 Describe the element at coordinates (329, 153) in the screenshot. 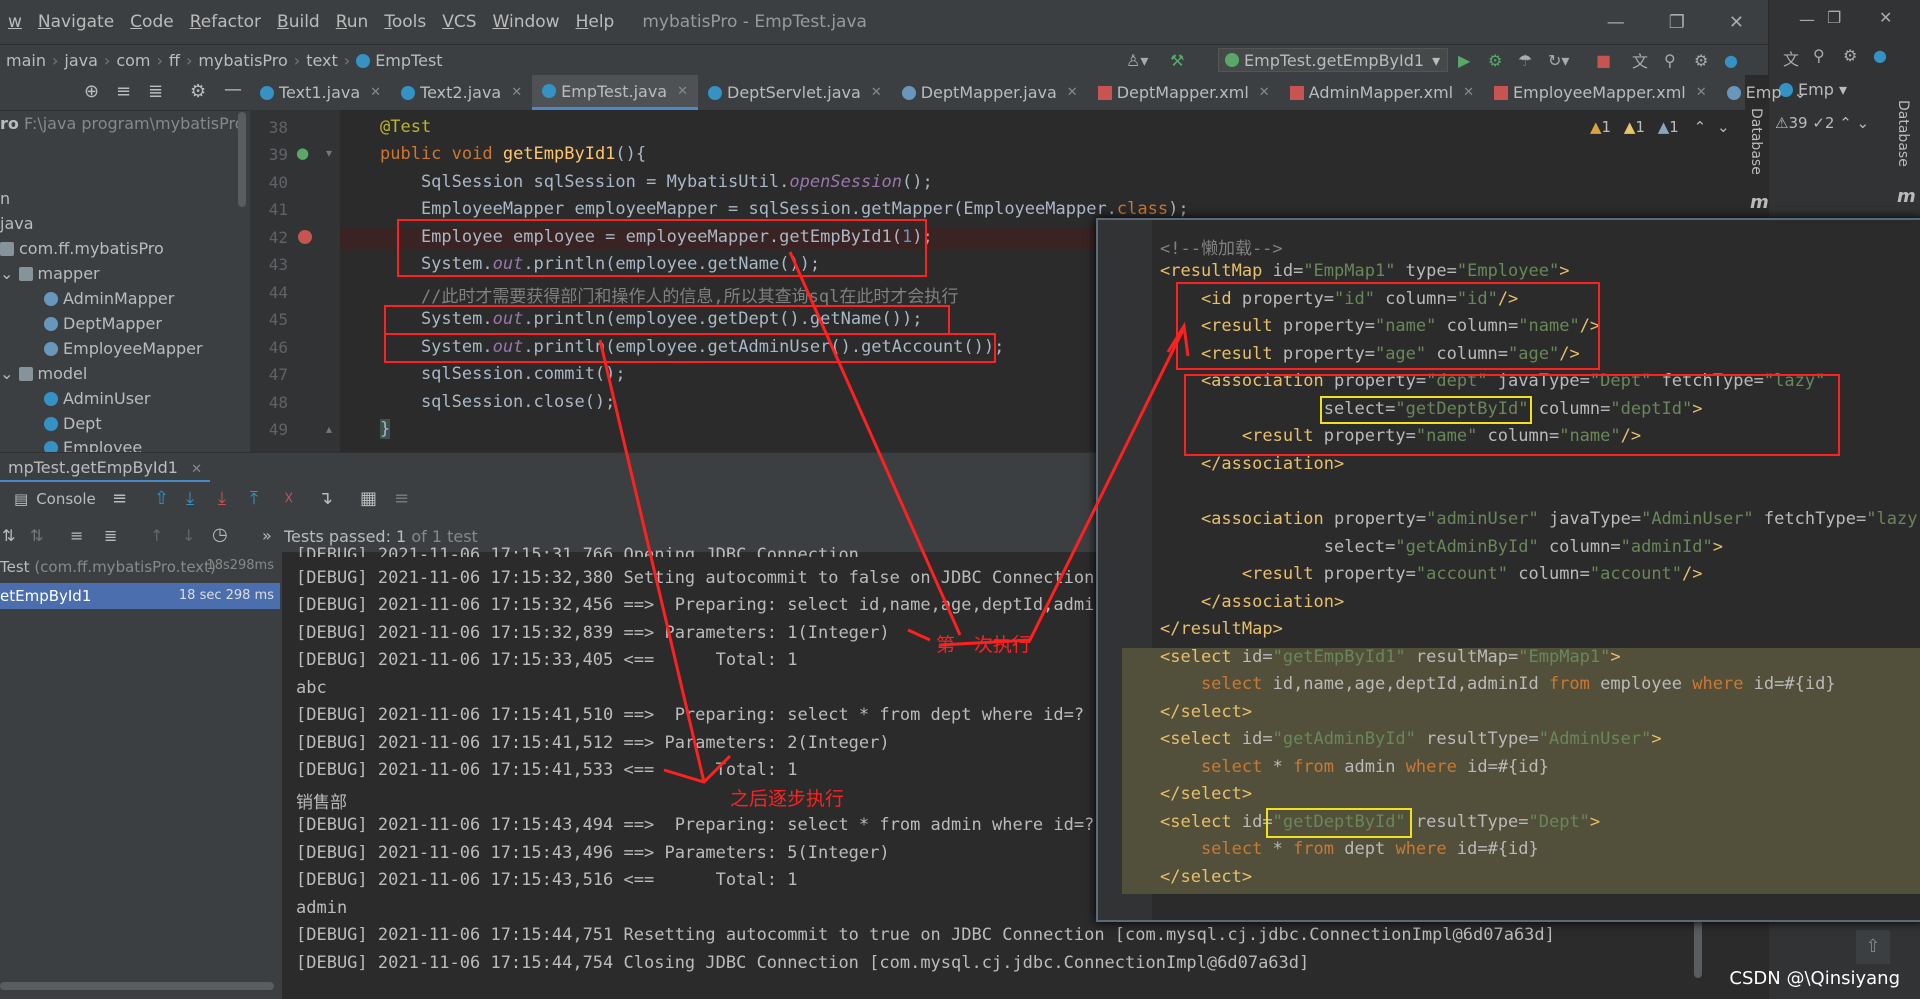

I see `fold-icon: ▾` at that location.